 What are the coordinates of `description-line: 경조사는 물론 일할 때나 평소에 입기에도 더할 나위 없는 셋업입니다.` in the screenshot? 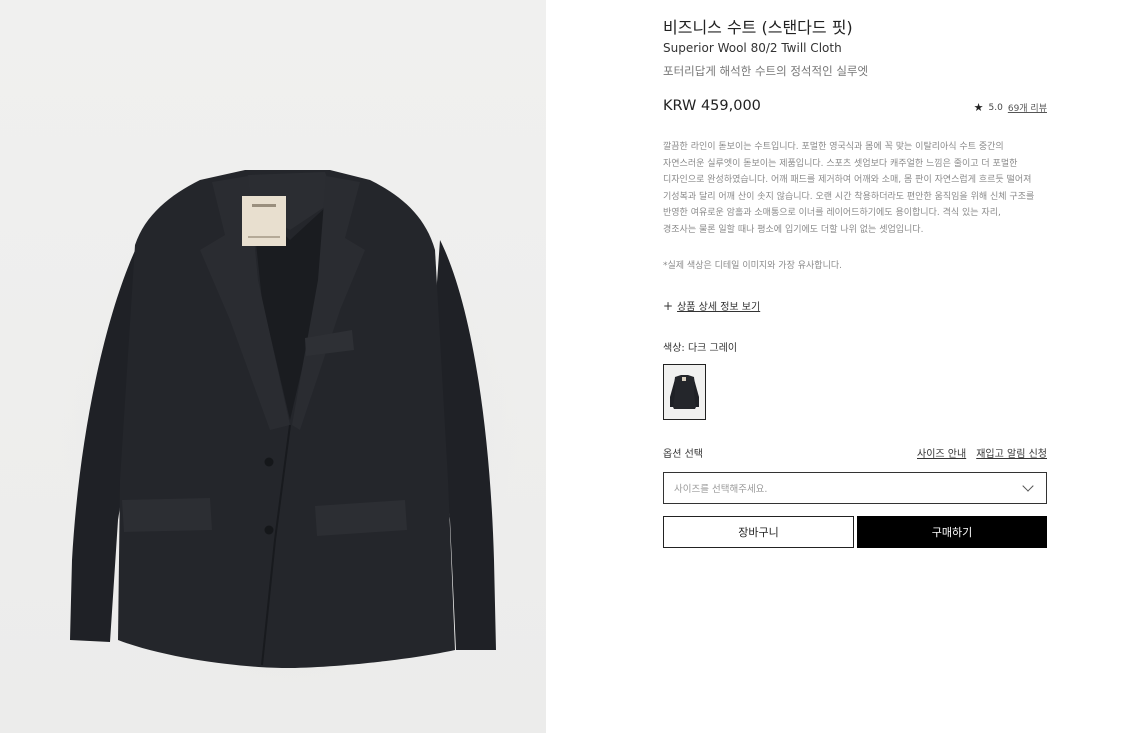 It's located at (793, 229).